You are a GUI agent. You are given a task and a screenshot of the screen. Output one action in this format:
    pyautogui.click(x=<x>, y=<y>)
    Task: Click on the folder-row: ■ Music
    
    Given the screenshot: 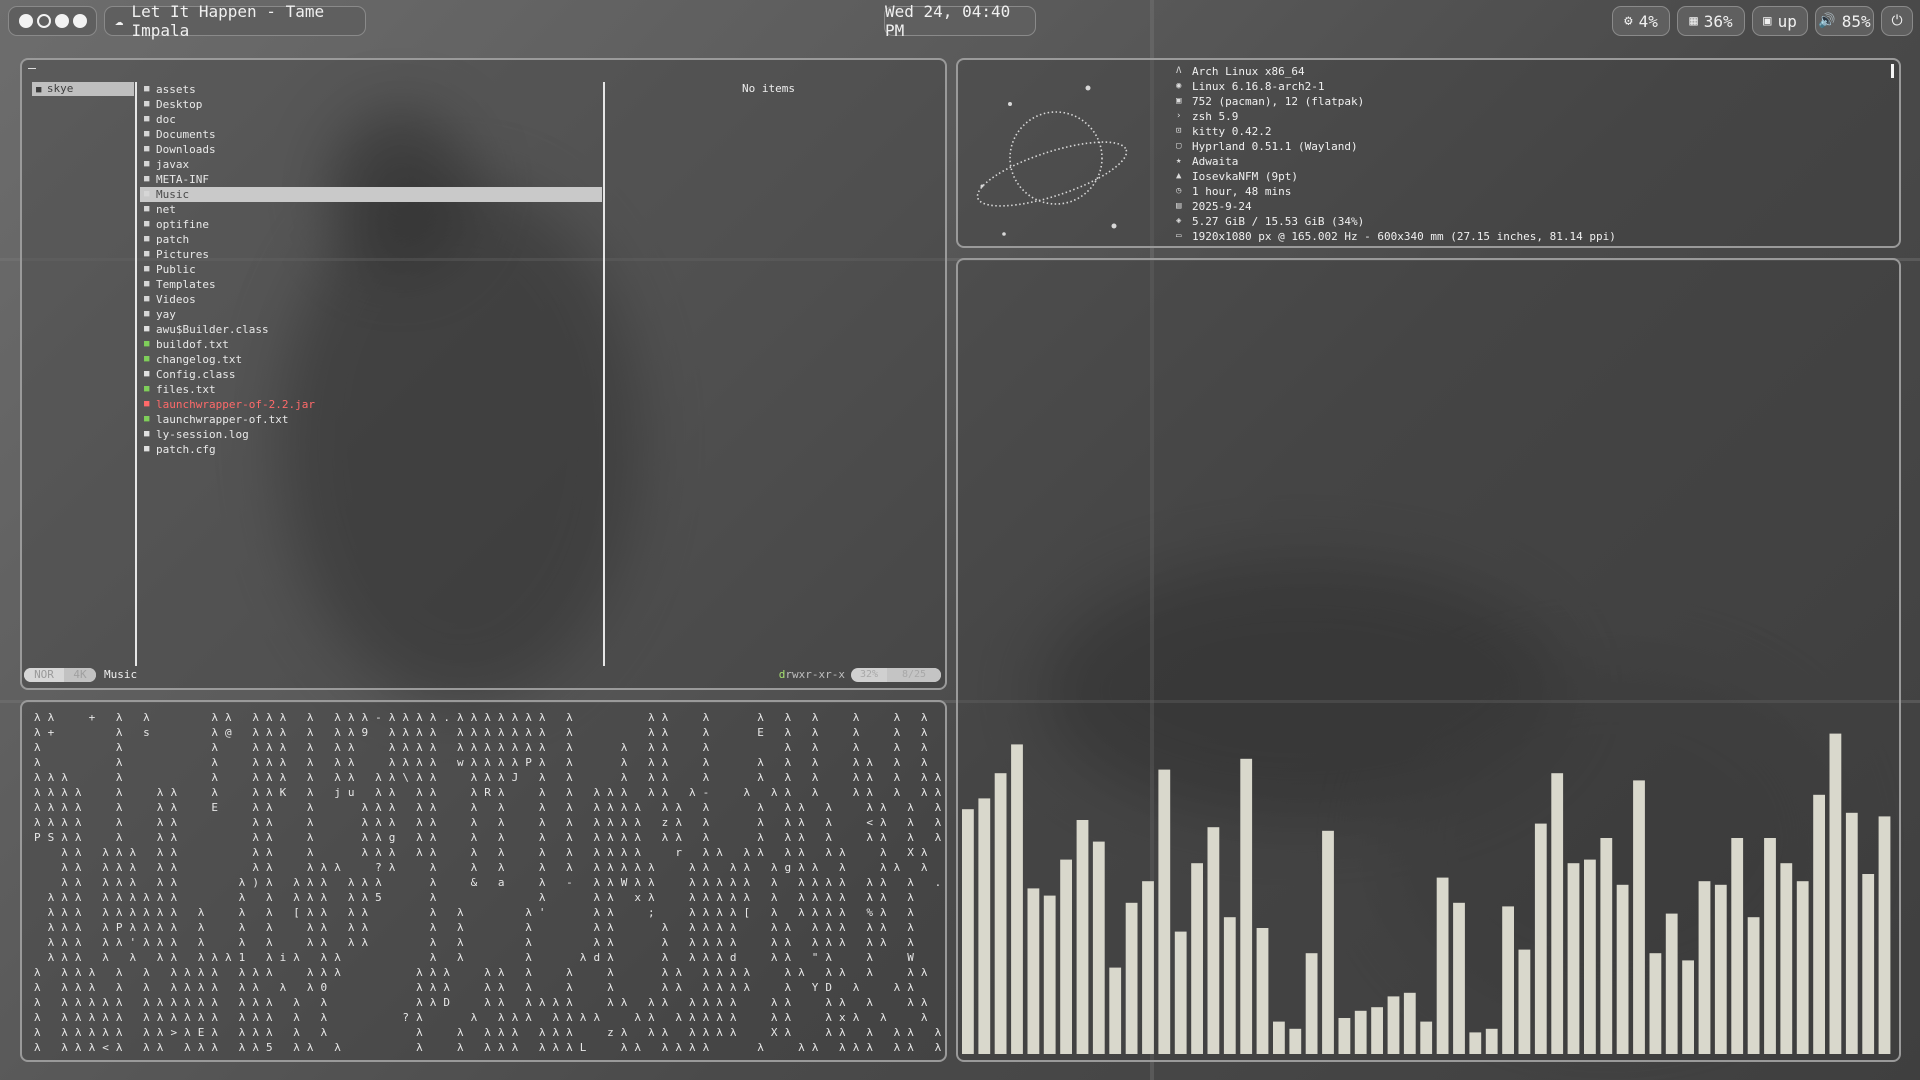 What is the action you would take?
    pyautogui.click(x=371, y=194)
    